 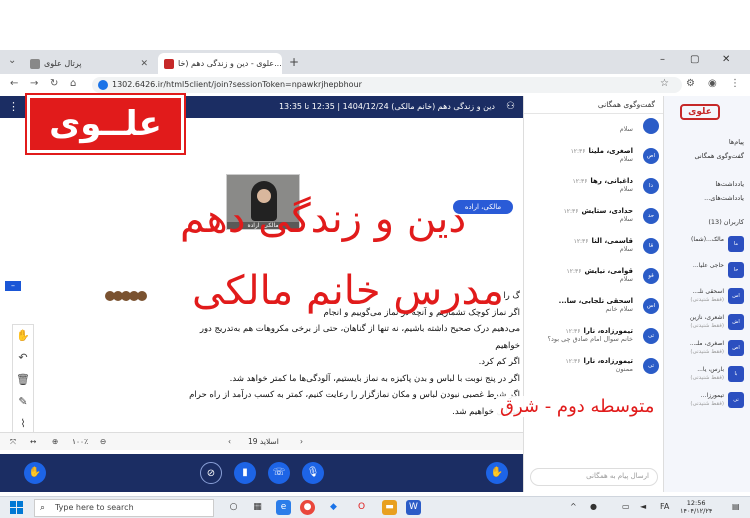 What do you see at coordinates (229, 441) in the screenshot?
I see `prev-slide-icon: ‹` at bounding box center [229, 441].